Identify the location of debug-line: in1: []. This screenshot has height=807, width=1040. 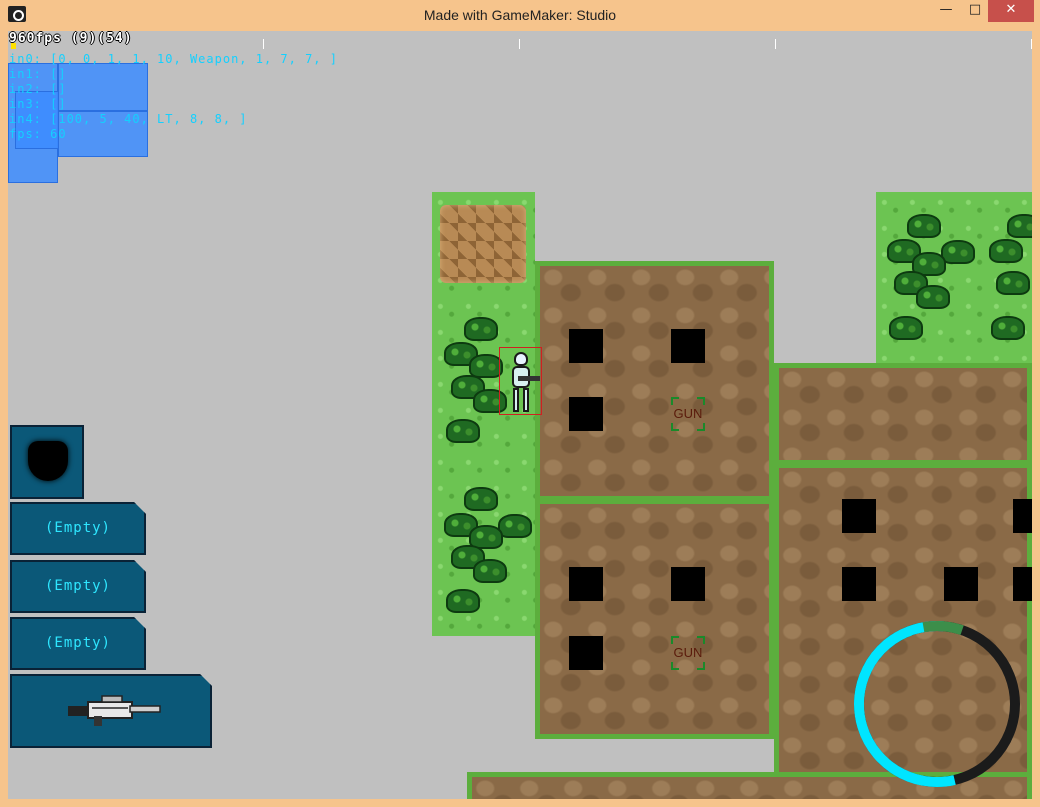
(38, 74).